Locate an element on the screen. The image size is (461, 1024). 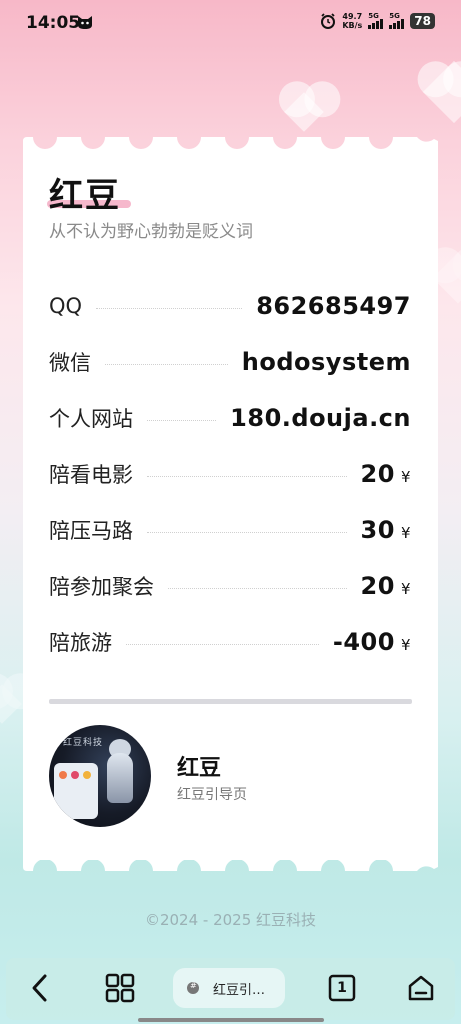
signal-sim1-icon: 5G is located at coordinates (376, 20).